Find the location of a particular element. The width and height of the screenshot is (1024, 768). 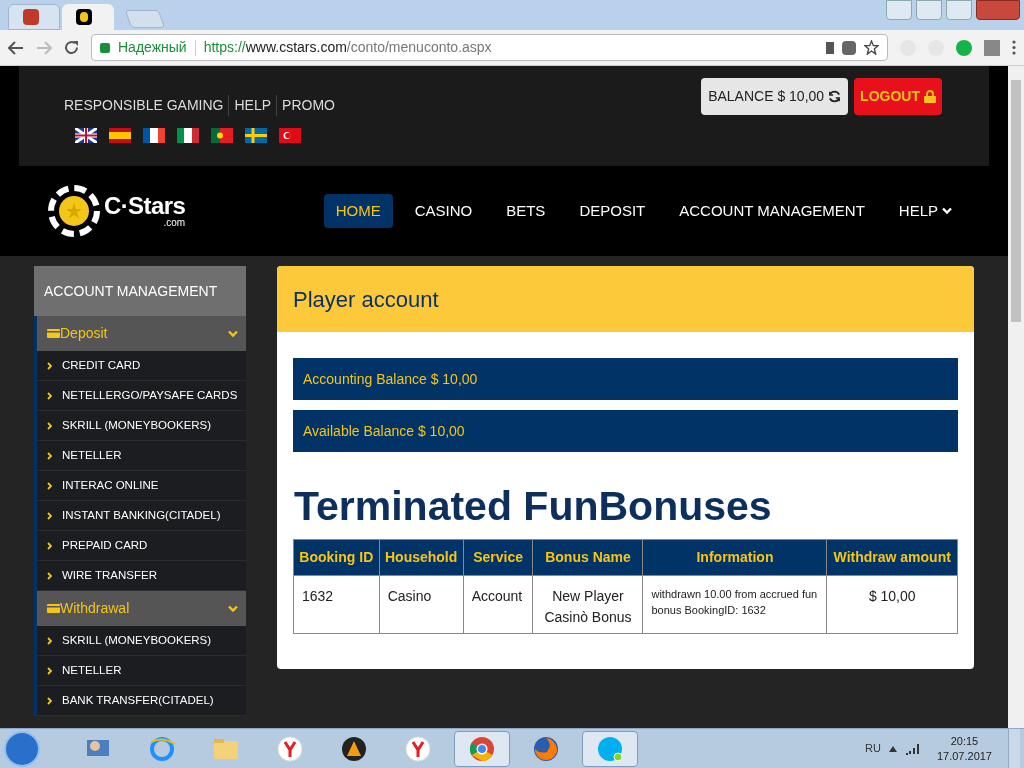

address-field: Надежный https://www.cstars.com/conto/menuconto.aspx is located at coordinates (489, 47).